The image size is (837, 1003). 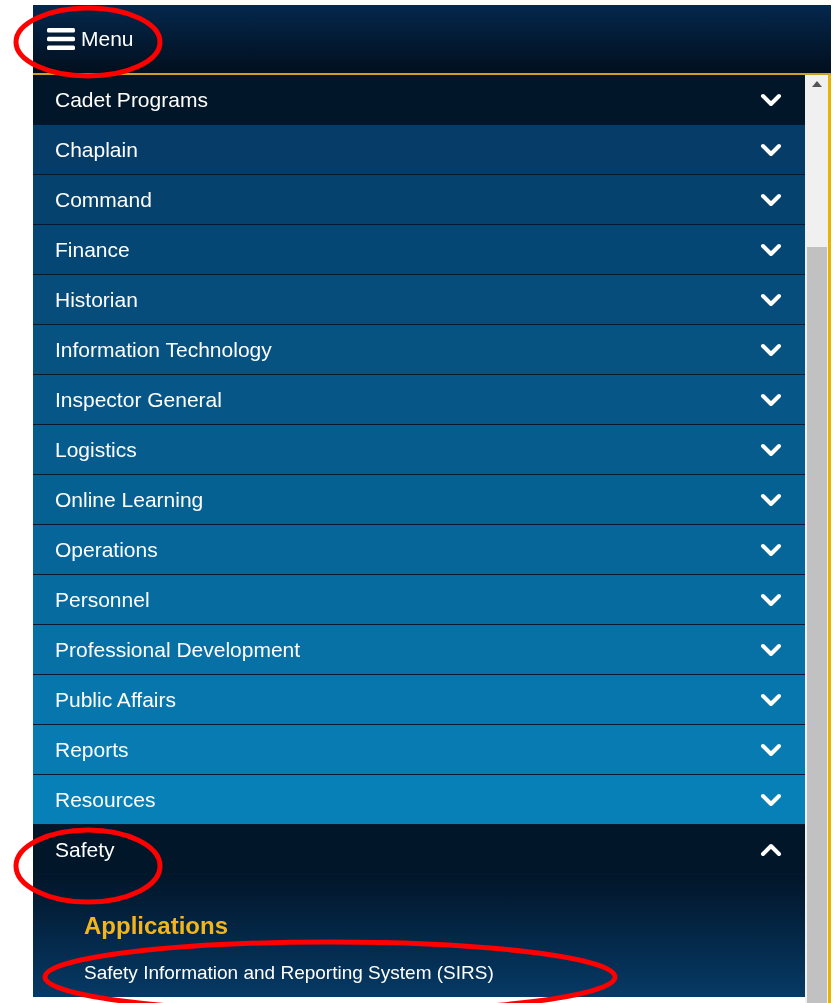 What do you see at coordinates (419, 350) in the screenshot?
I see `menu-item: Information Technology` at bounding box center [419, 350].